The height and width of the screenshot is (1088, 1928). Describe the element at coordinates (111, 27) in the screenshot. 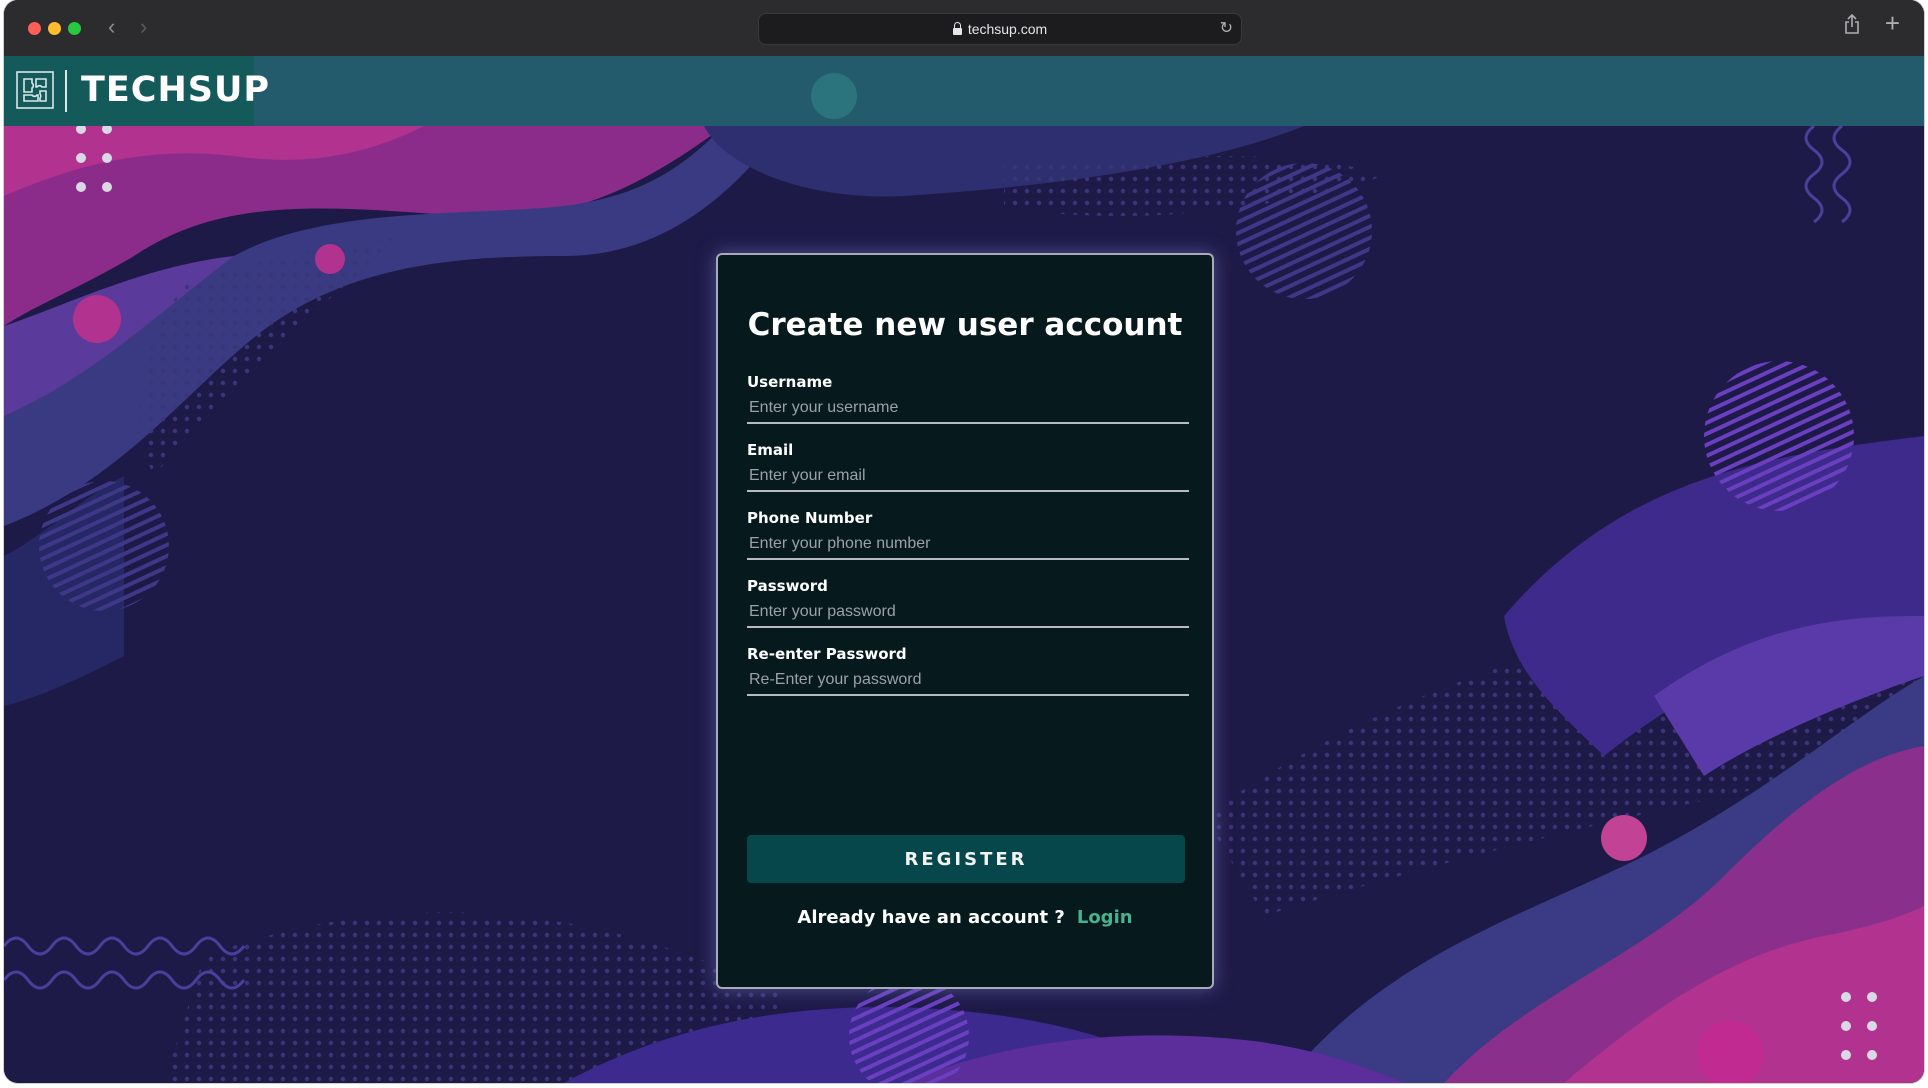

I see `back-icon: ‹` at that location.